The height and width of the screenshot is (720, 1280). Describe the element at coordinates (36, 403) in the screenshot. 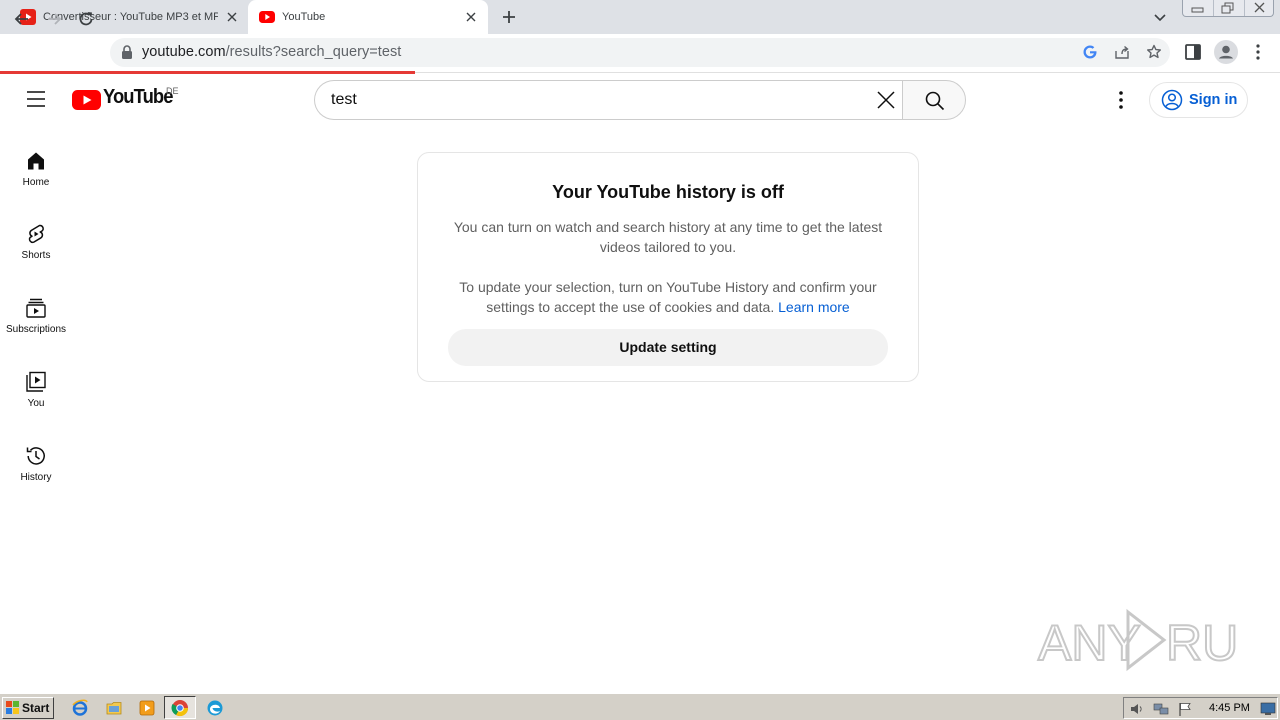

I see `guide-label: You` at that location.